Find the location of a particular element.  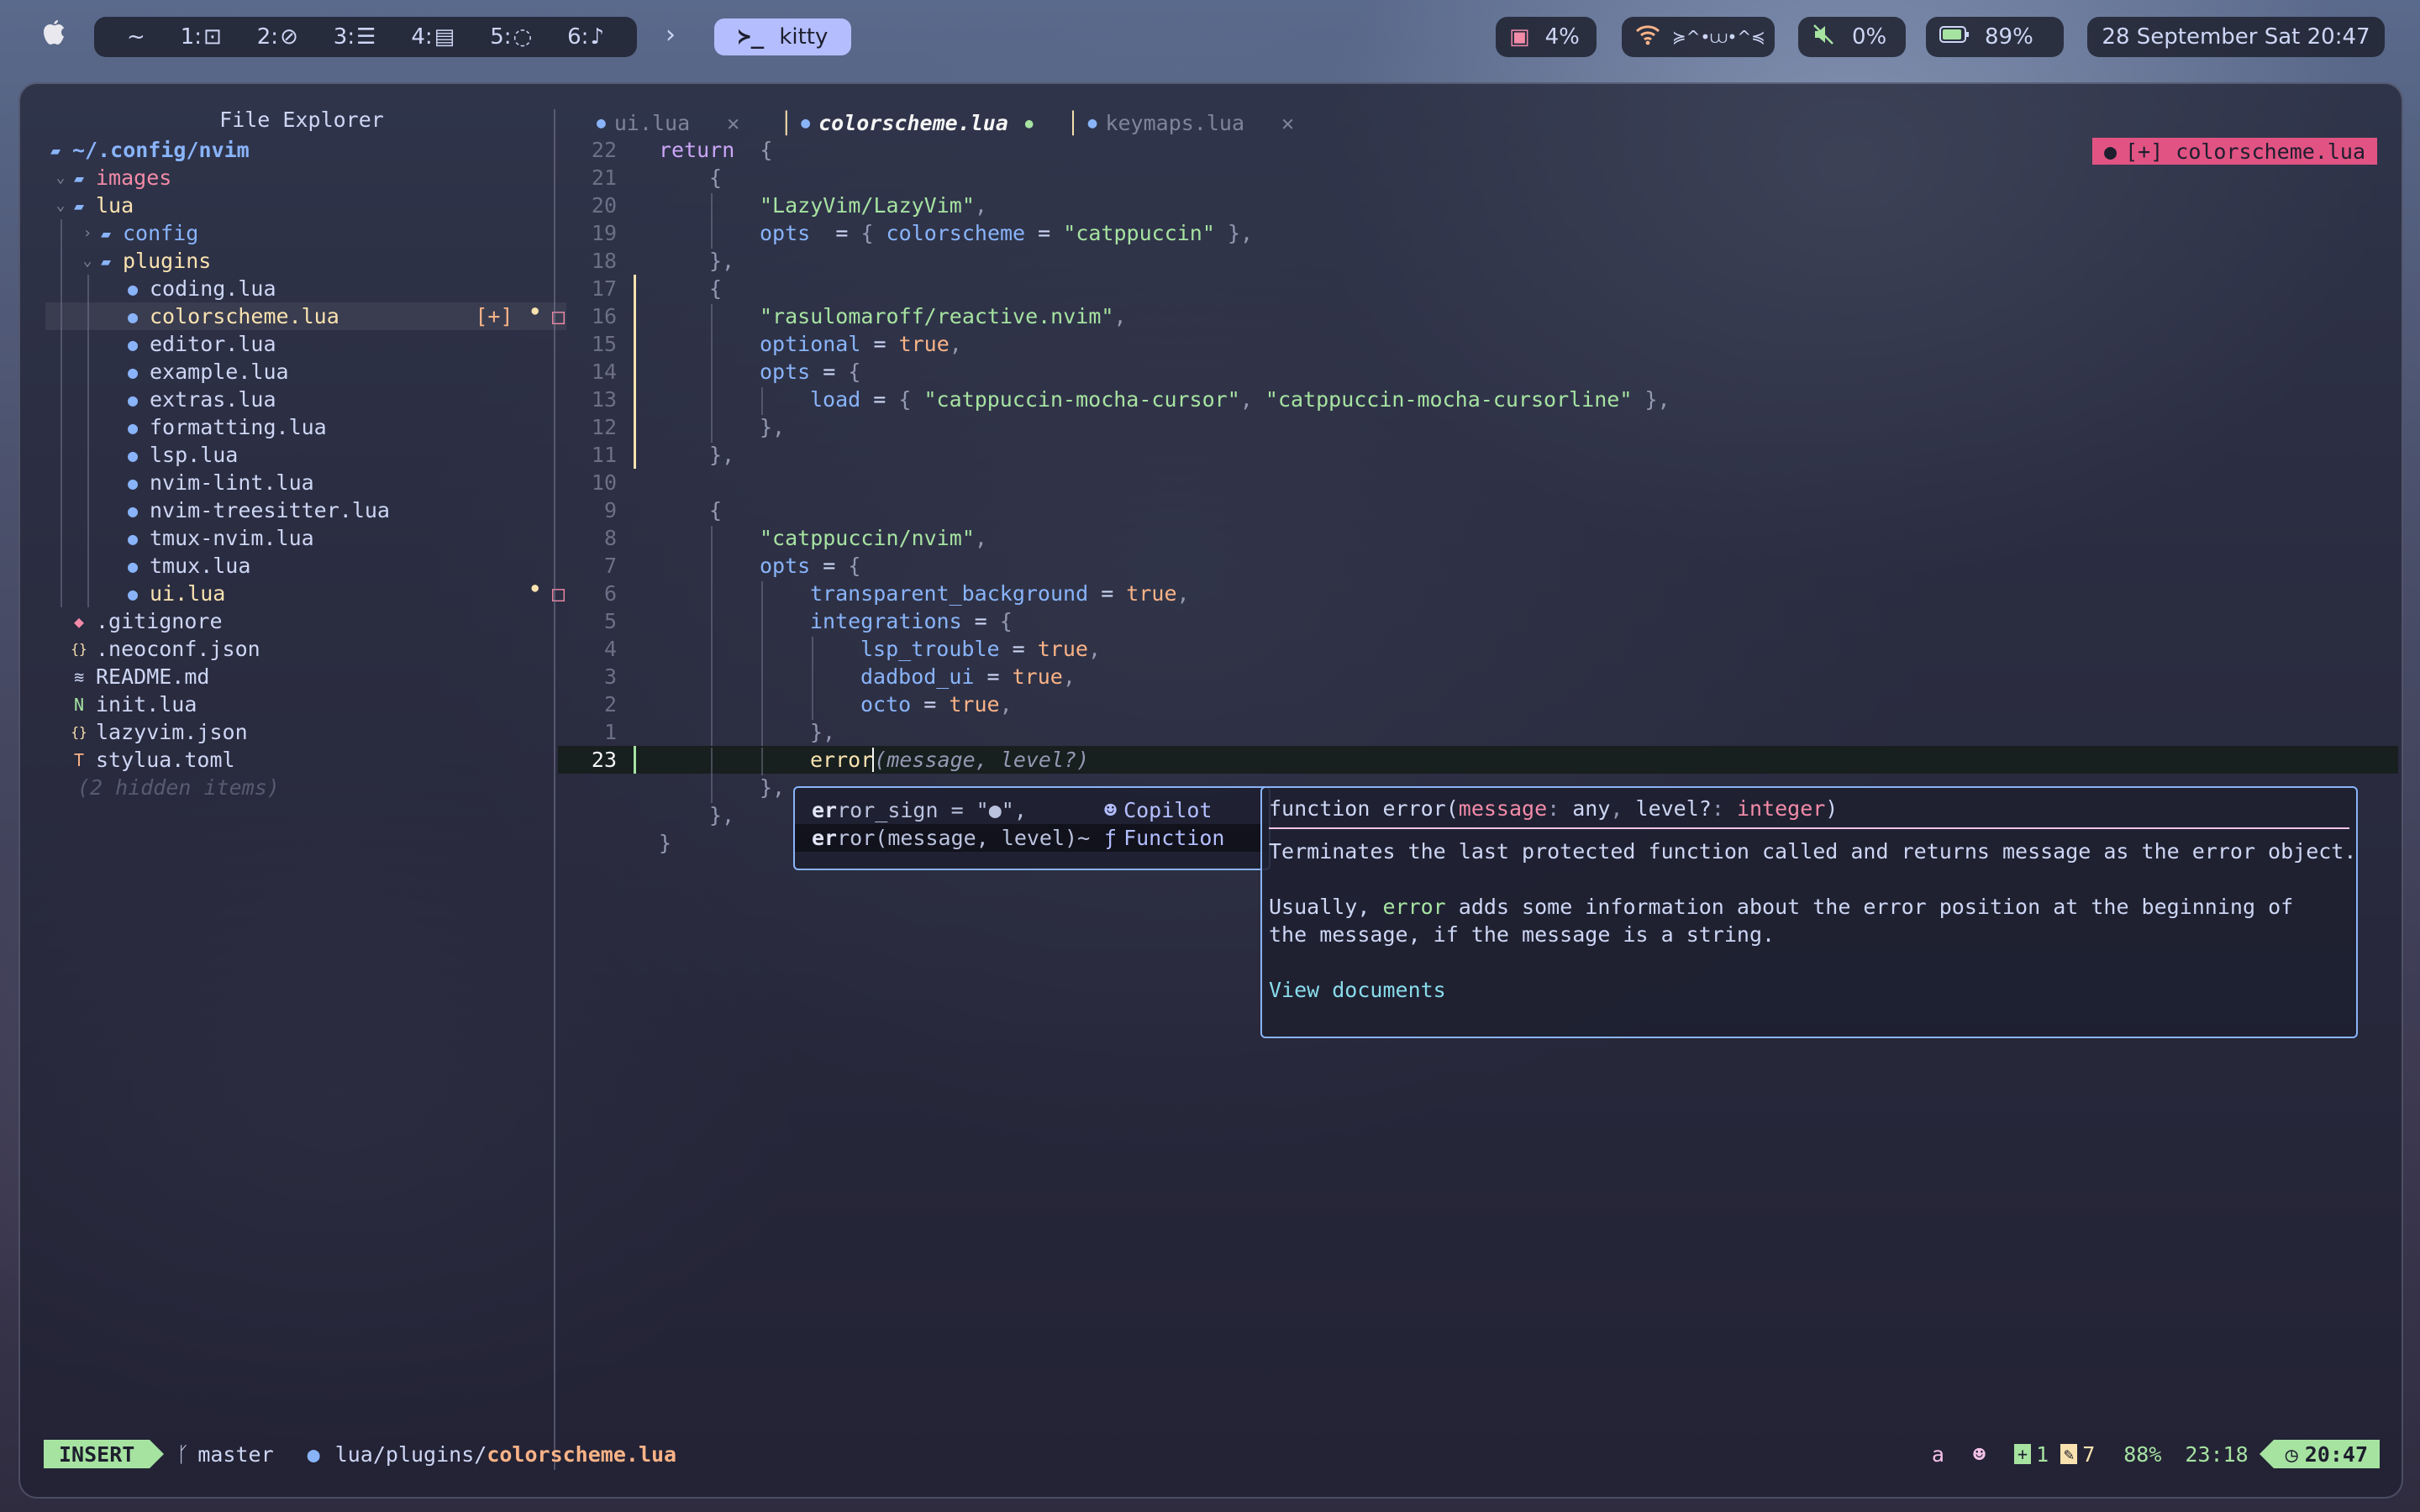

workspace-4: 4: ▤ is located at coordinates (433, 37).